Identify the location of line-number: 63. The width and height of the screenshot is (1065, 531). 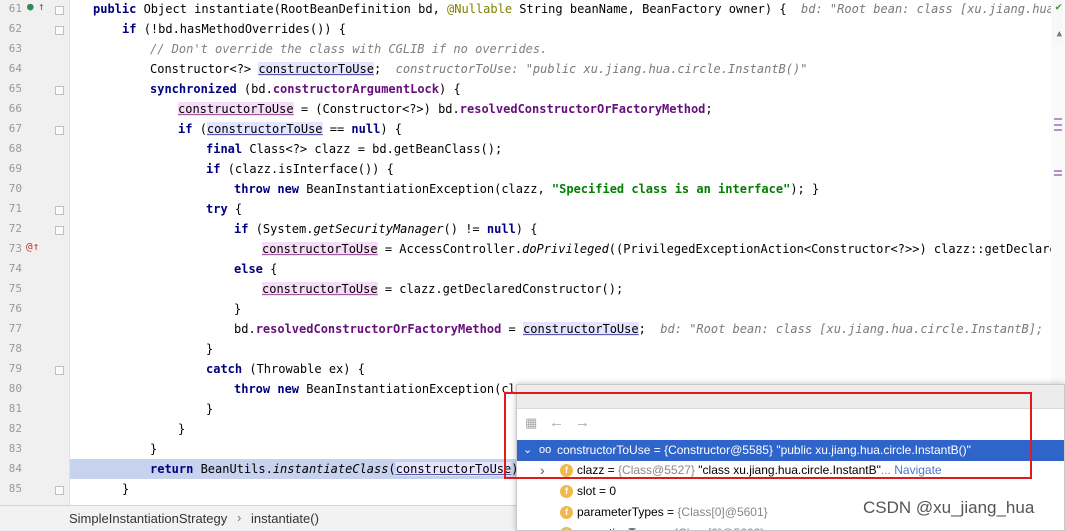
(15, 48).